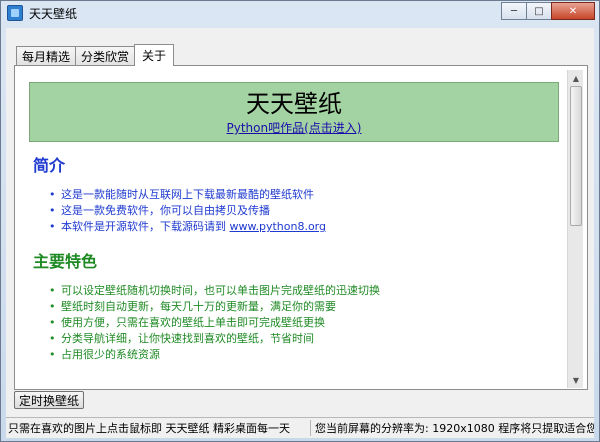 The height and width of the screenshot is (442, 600). Describe the element at coordinates (154, 55) in the screenshot. I see `tab-about: 关于` at that location.